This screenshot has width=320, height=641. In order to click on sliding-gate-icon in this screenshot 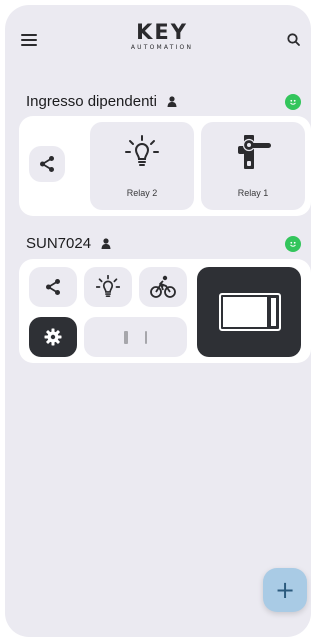, I will do `click(250, 312)`.